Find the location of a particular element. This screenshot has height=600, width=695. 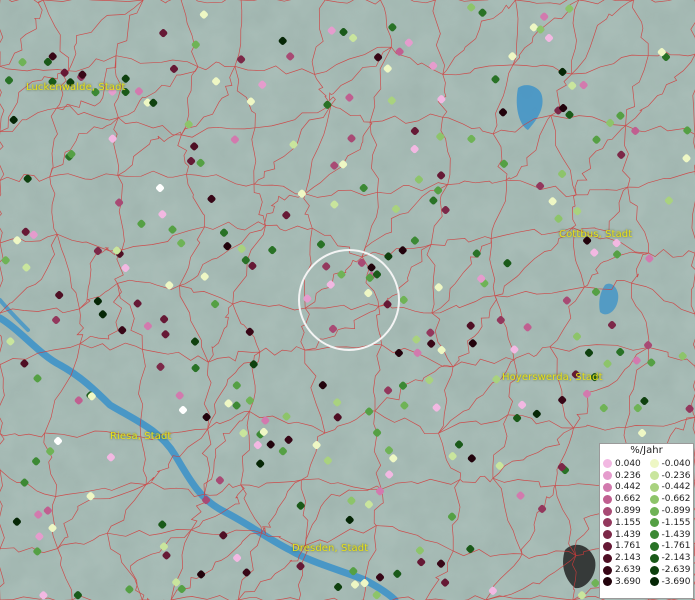

legend-entry-pos: 1.439 is located at coordinates (623, 535).